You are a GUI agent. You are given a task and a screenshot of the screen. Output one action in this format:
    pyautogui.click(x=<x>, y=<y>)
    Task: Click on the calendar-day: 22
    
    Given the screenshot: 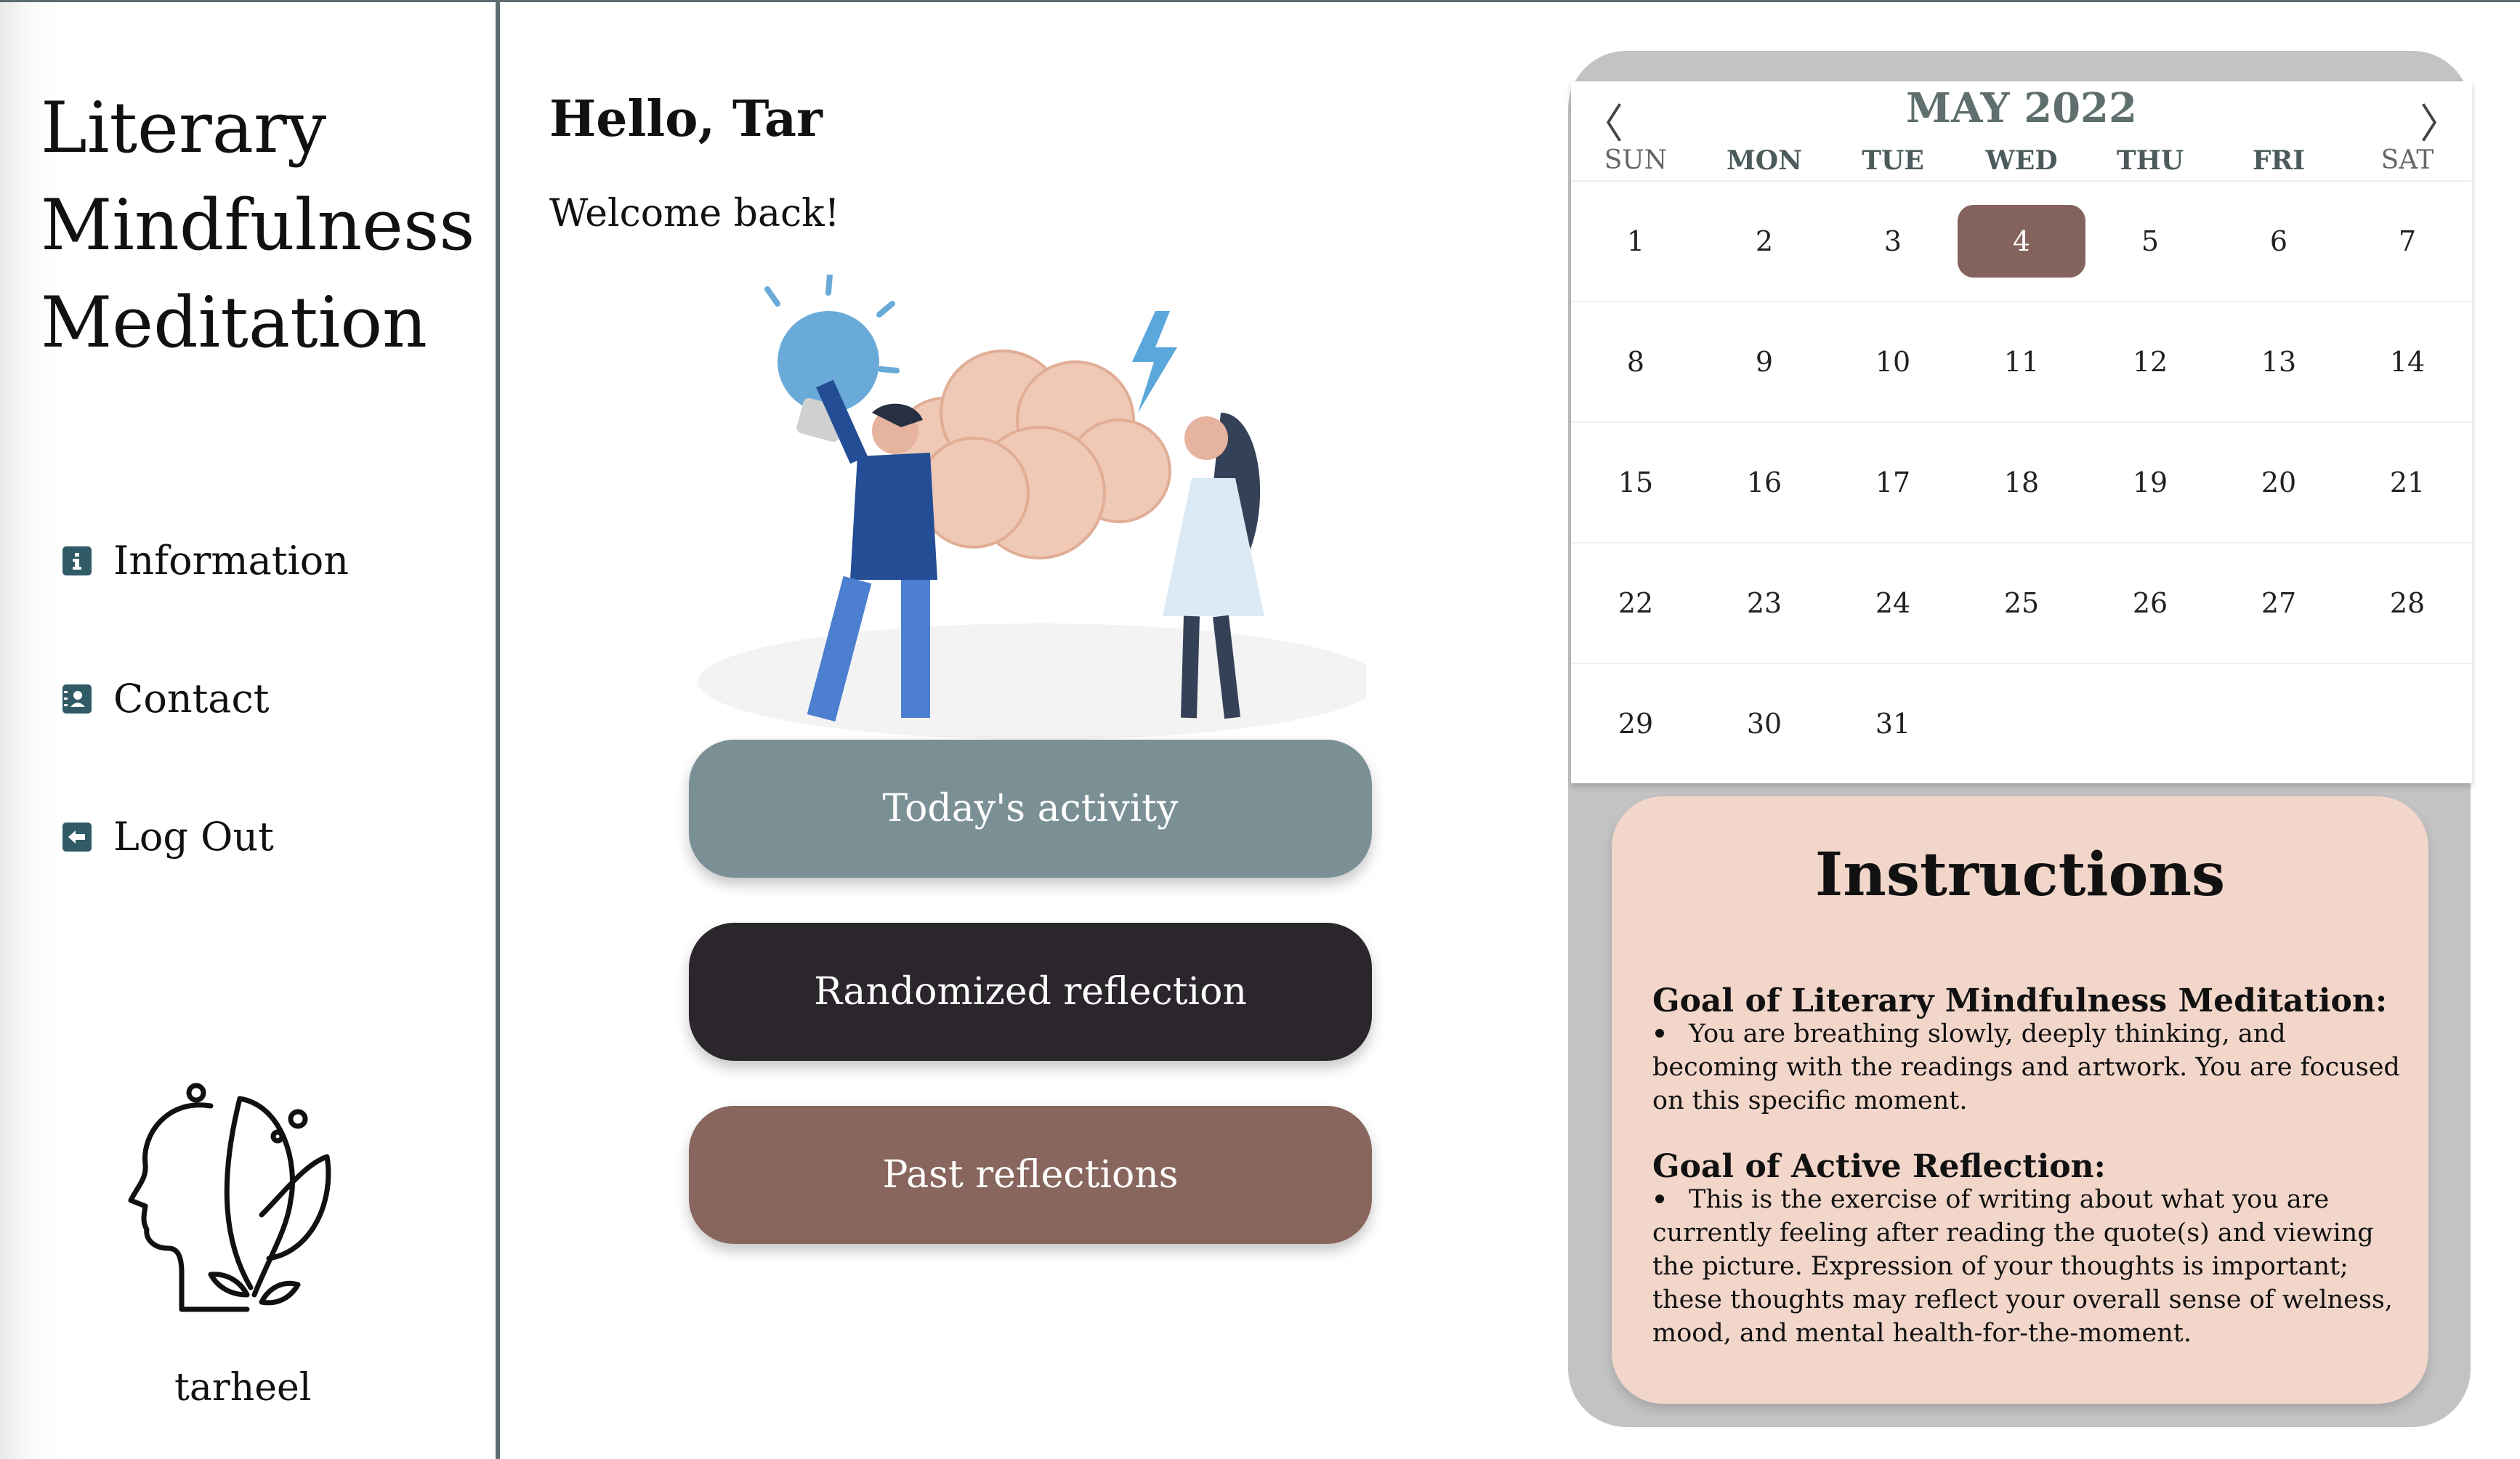 What is the action you would take?
    pyautogui.click(x=1636, y=603)
    